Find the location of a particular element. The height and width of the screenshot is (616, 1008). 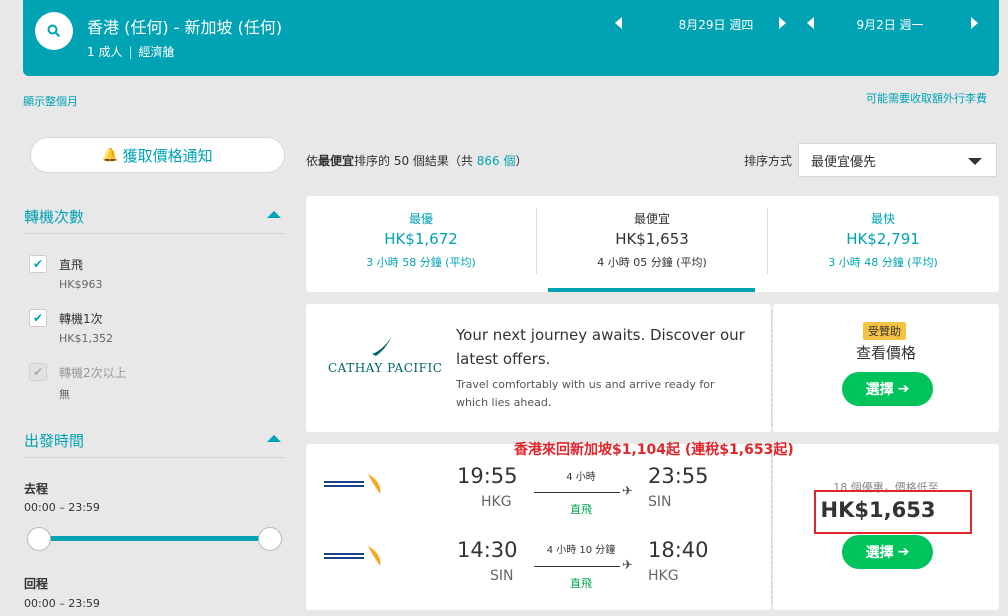

leg2-duration: 4 小時 10 分鐘 is located at coordinates (581, 550).